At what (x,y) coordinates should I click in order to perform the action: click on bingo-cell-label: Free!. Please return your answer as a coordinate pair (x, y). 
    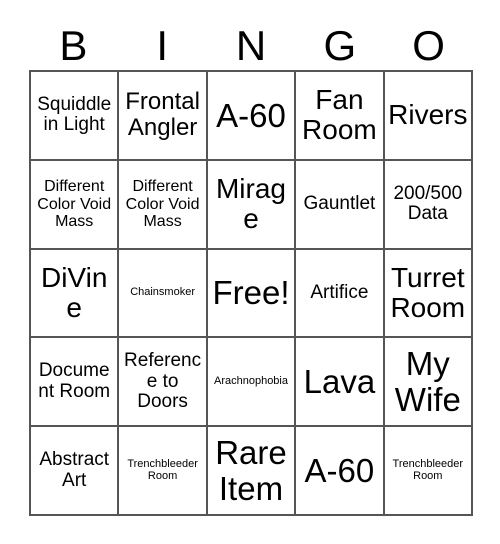
    Looking at the image, I should click on (251, 293).